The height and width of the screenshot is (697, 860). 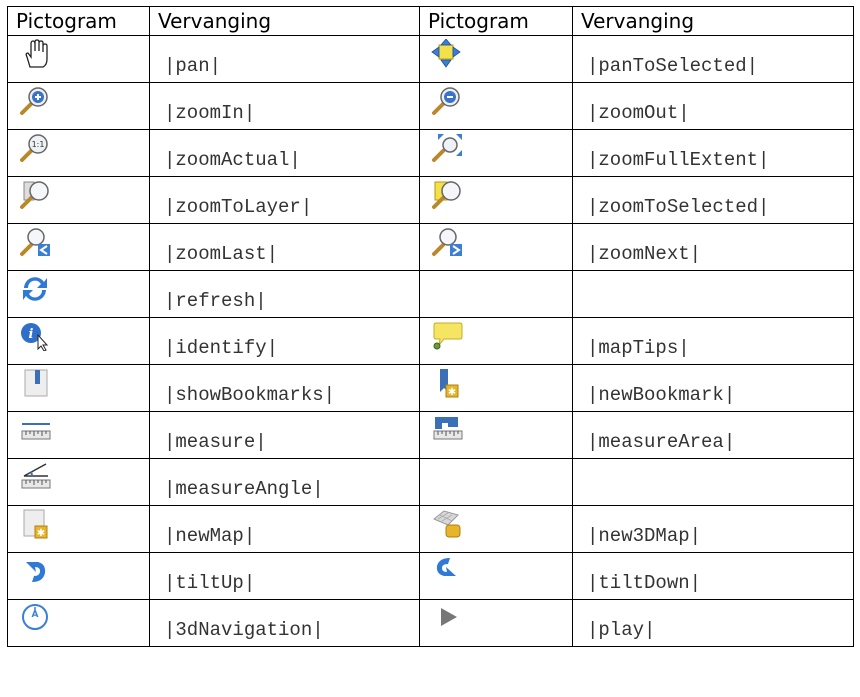 I want to click on replacement-cell: |zoomToLayer|, so click(x=284, y=200).